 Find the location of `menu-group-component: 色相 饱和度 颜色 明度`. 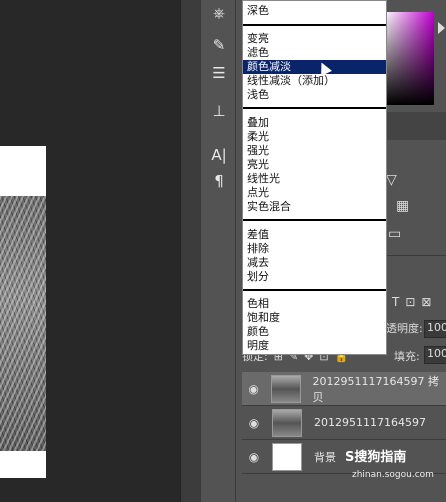

menu-group-component: 色相 饱和度 颜色 明度 is located at coordinates (314, 325).